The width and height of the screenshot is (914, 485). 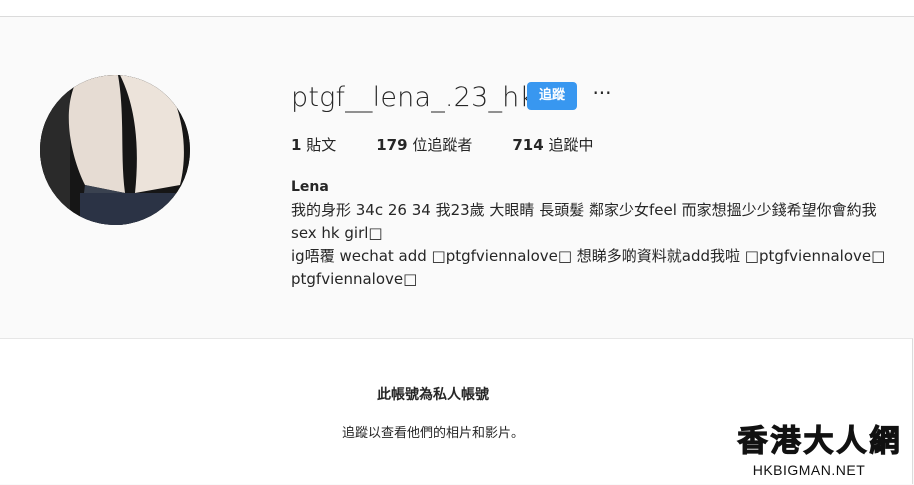 I want to click on follow-button: 追蹤, so click(x=552, y=96).